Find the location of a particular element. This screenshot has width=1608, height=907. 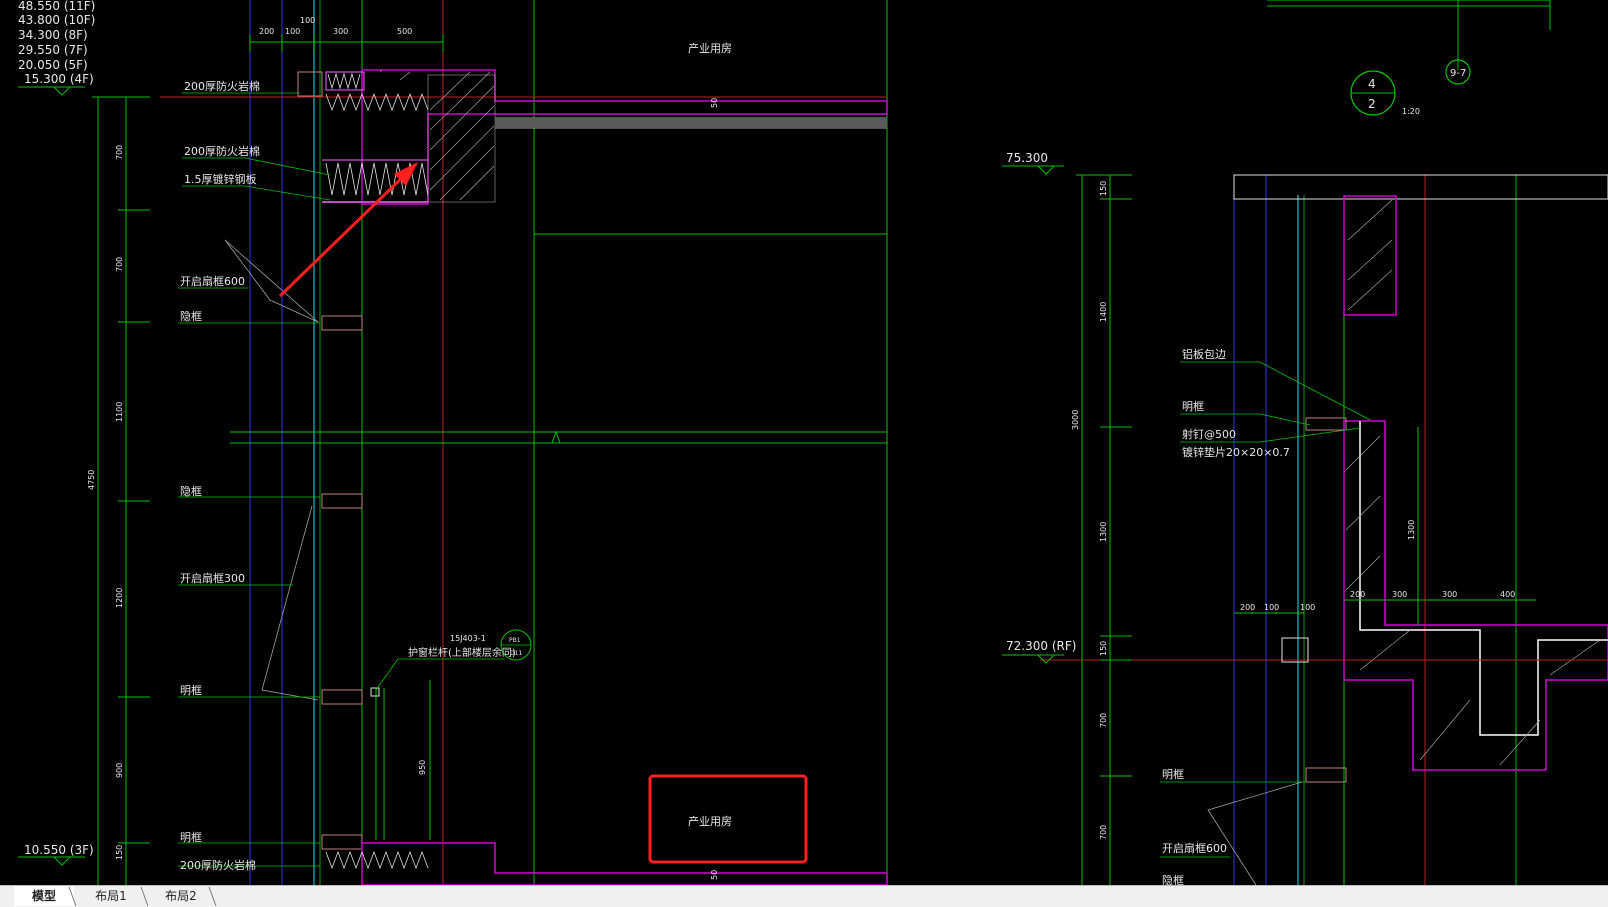

note-aluminum: 铝板包边 is located at coordinates (1204, 354).